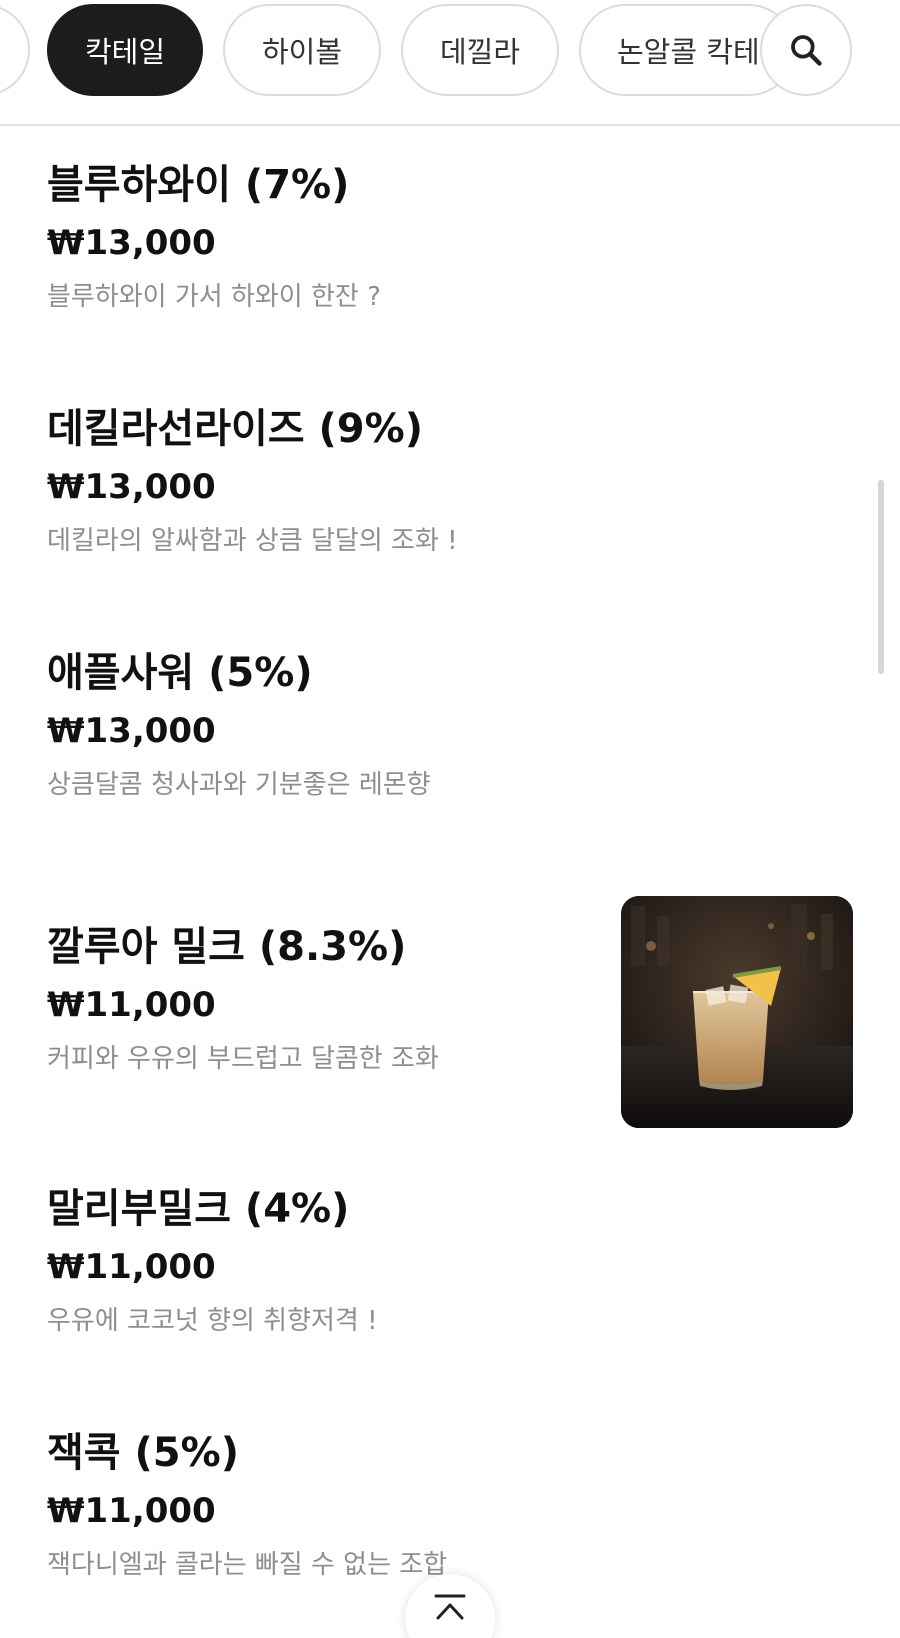 The width and height of the screenshot is (900, 1638). I want to click on menu-item: 잭콕 (5%) ₩11,000 잭다니엘과 콜라는 빠질 수 없는 조합, so click(447, 1505).